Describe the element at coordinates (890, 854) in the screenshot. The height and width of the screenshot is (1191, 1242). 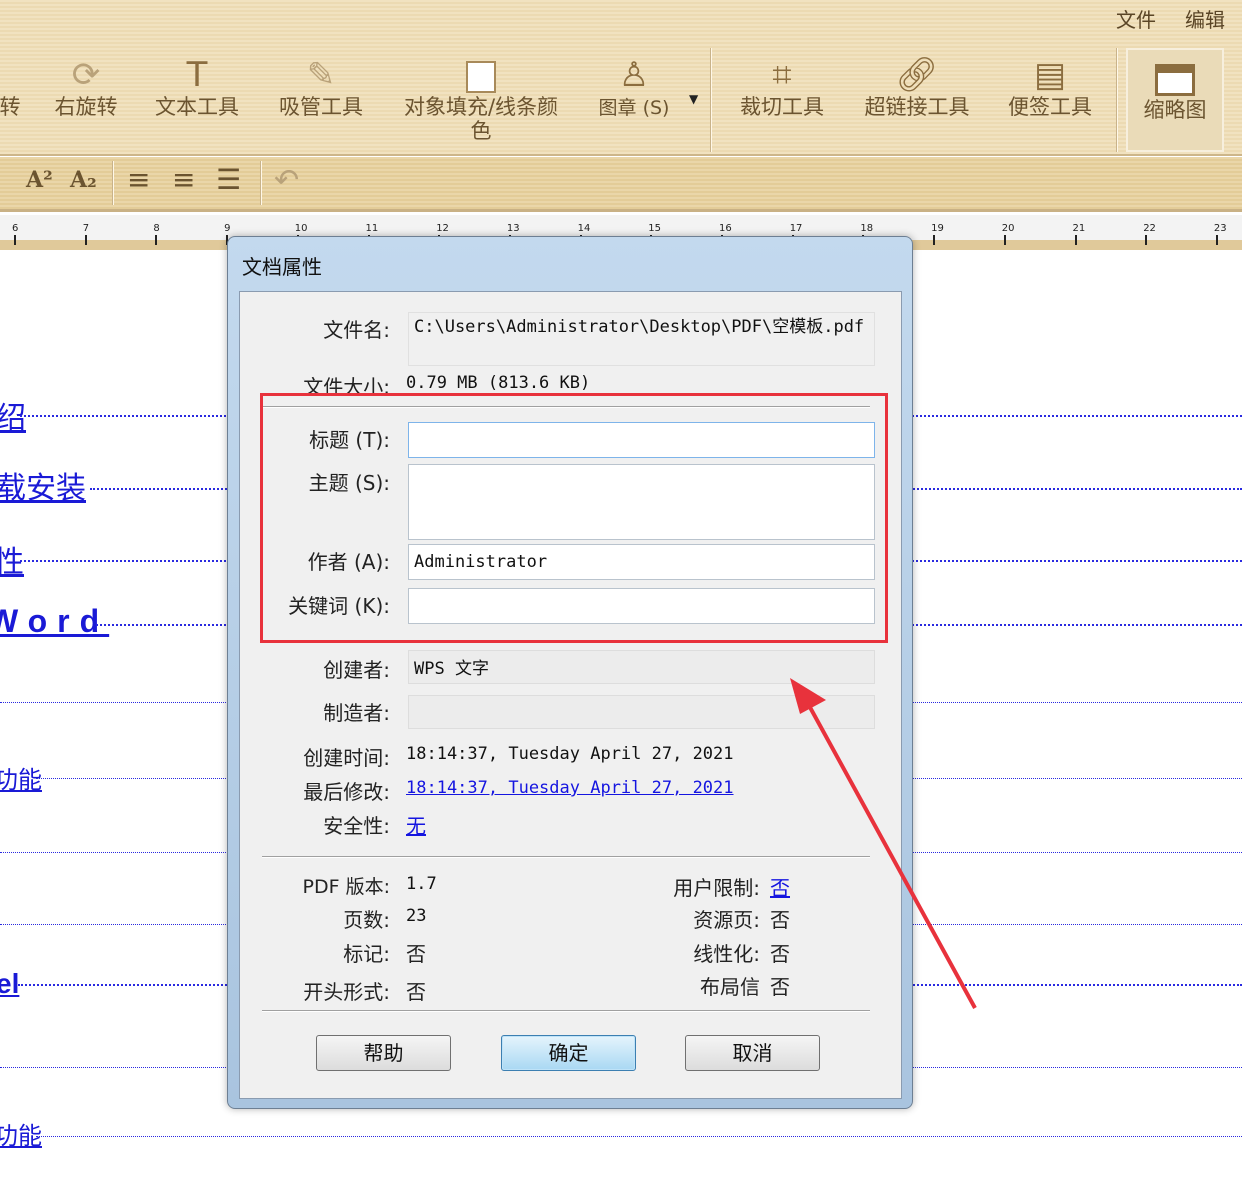
I see `arrow-shaft` at that location.